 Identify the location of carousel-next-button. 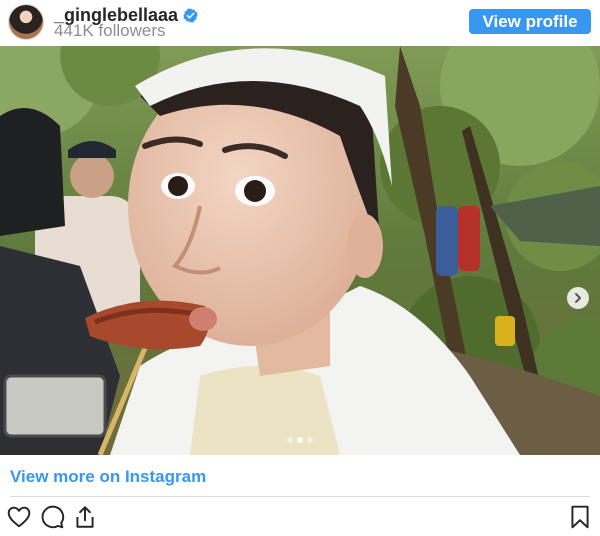
(578, 298).